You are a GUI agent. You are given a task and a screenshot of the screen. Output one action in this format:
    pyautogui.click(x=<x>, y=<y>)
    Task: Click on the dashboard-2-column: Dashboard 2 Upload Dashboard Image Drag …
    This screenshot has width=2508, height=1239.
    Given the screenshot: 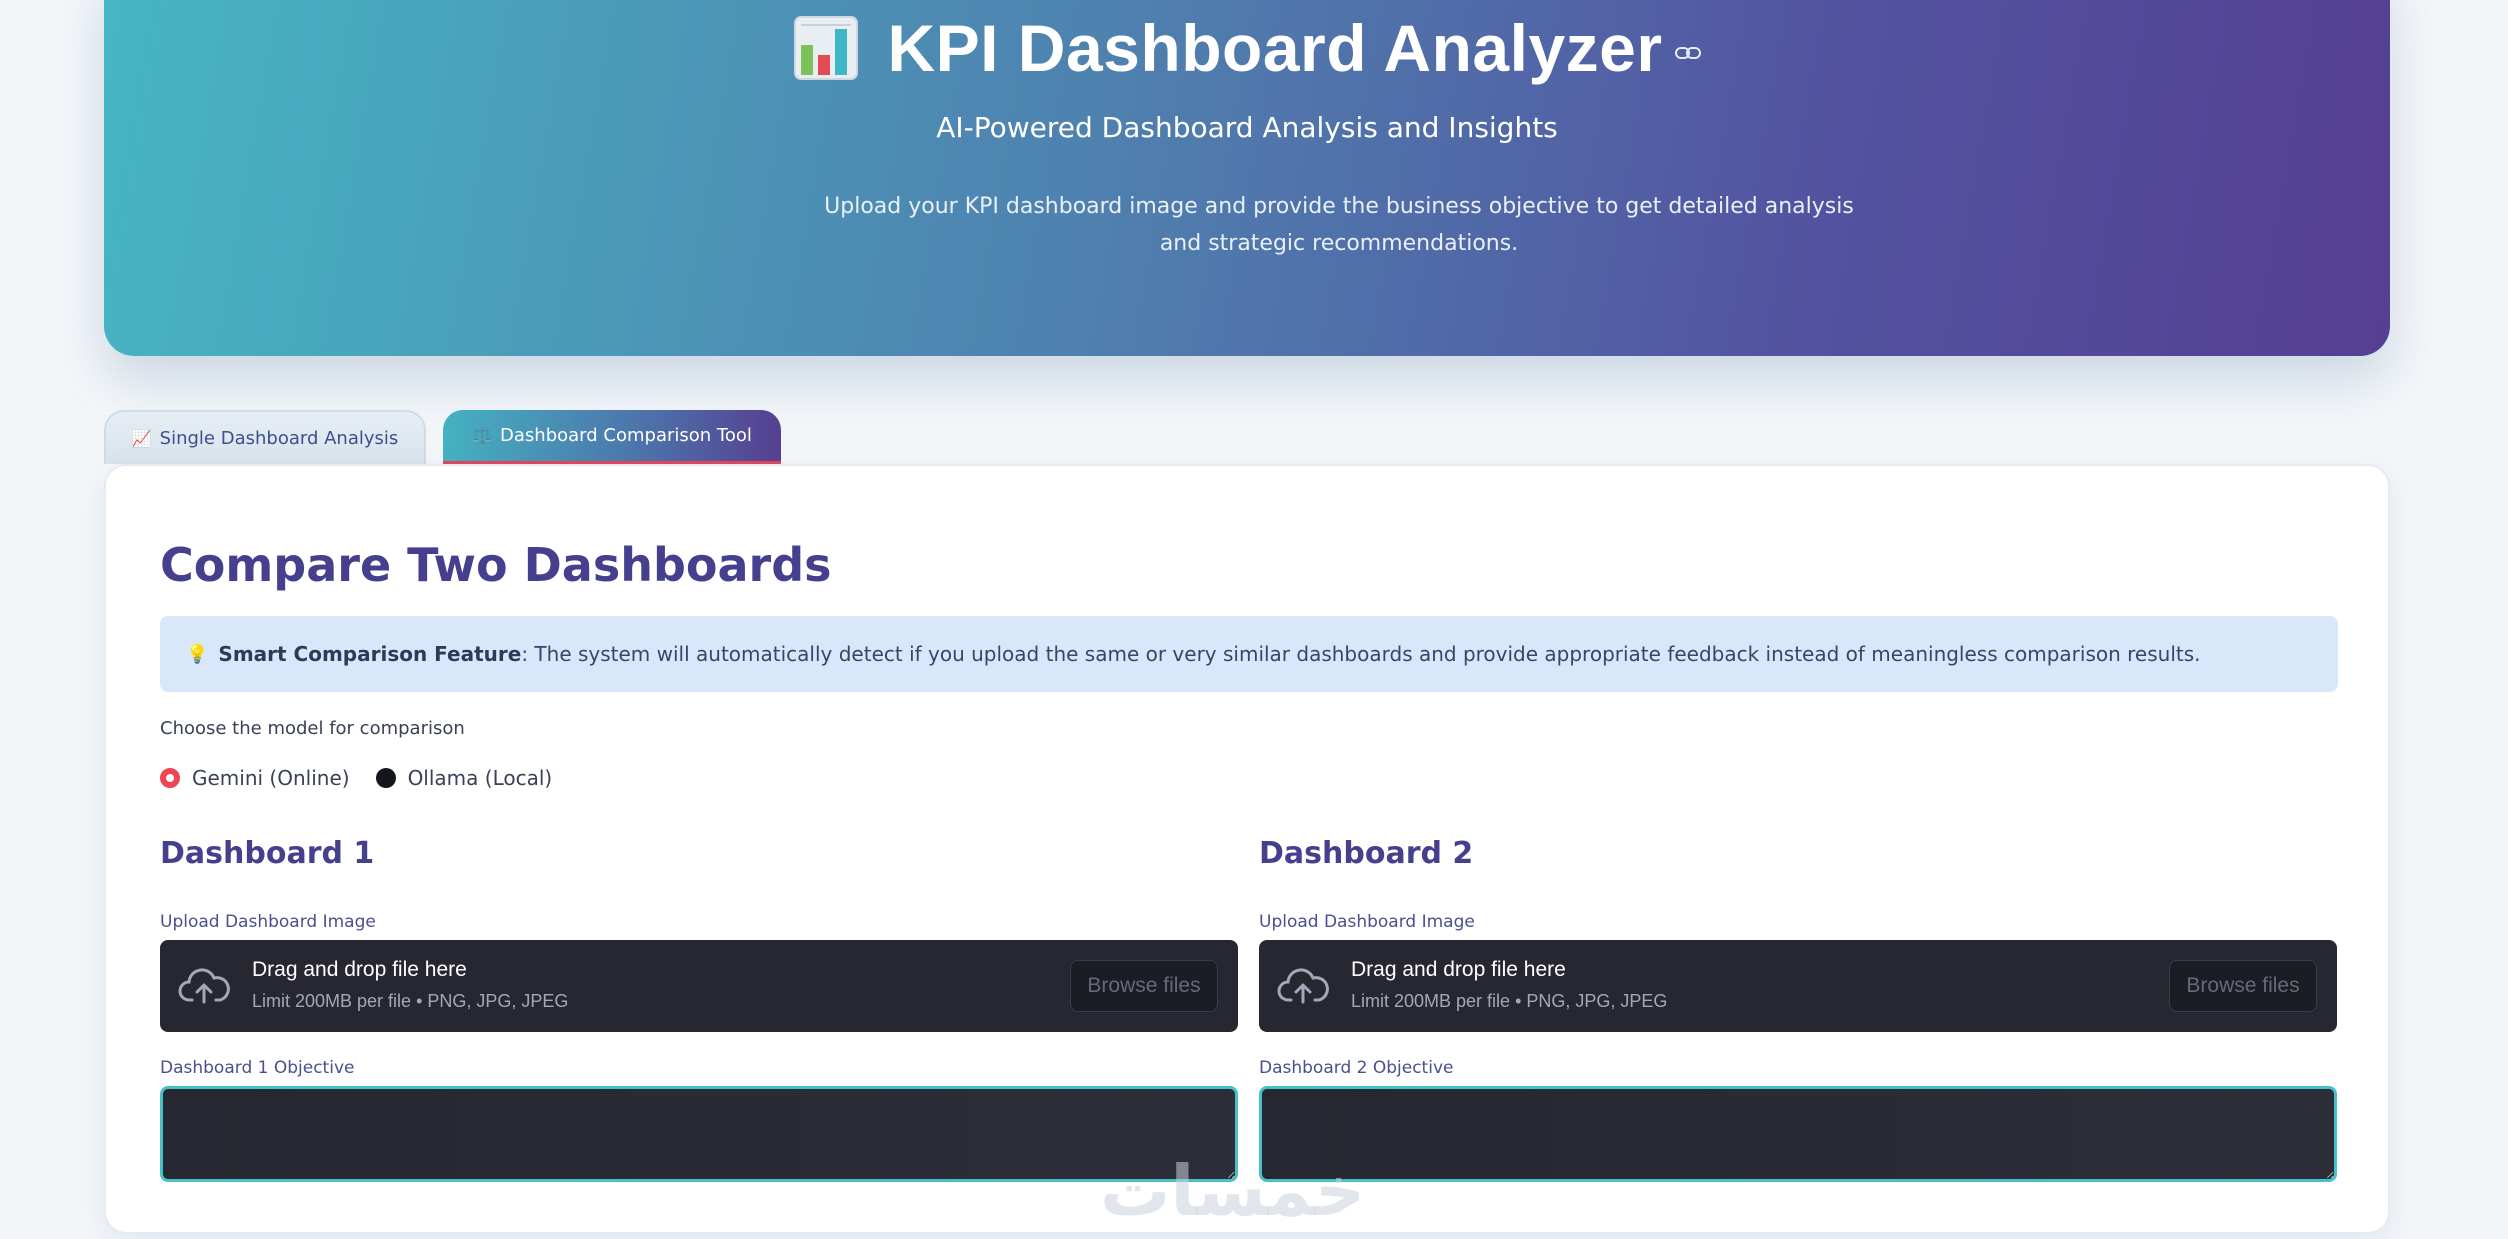 What is the action you would take?
    pyautogui.click(x=1798, y=1009)
    